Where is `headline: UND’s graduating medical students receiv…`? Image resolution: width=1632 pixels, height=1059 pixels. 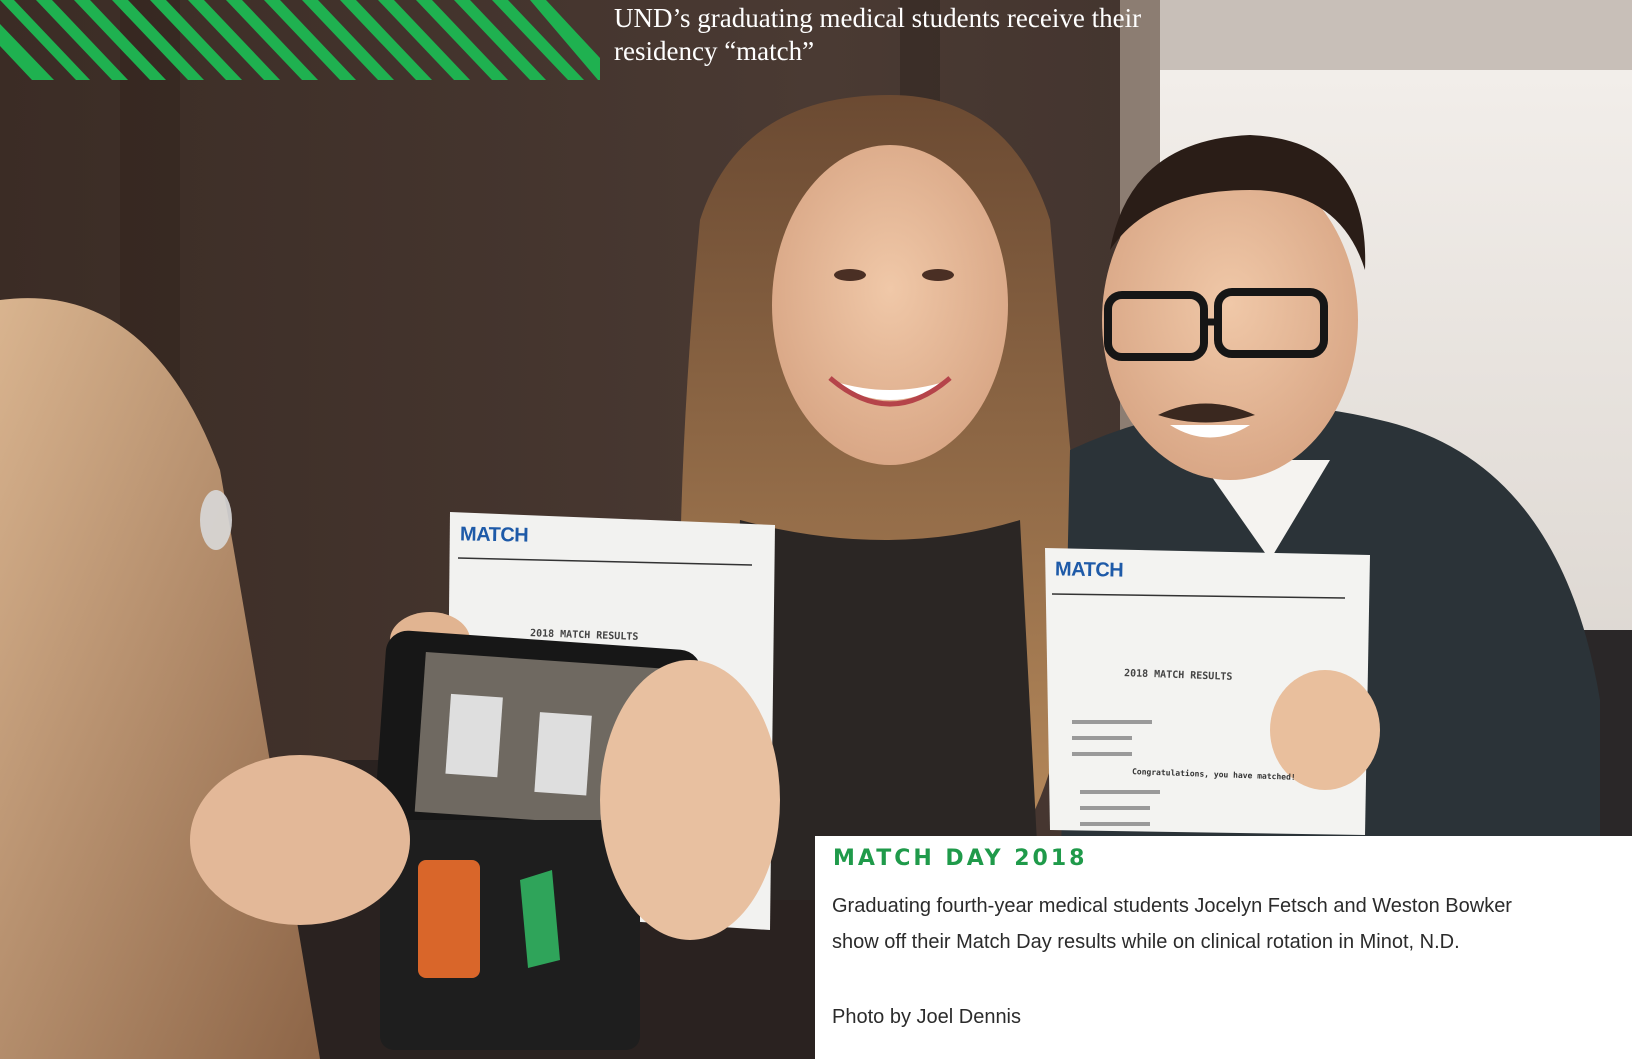 headline: UND’s graduating medical students receiv… is located at coordinates (878, 34).